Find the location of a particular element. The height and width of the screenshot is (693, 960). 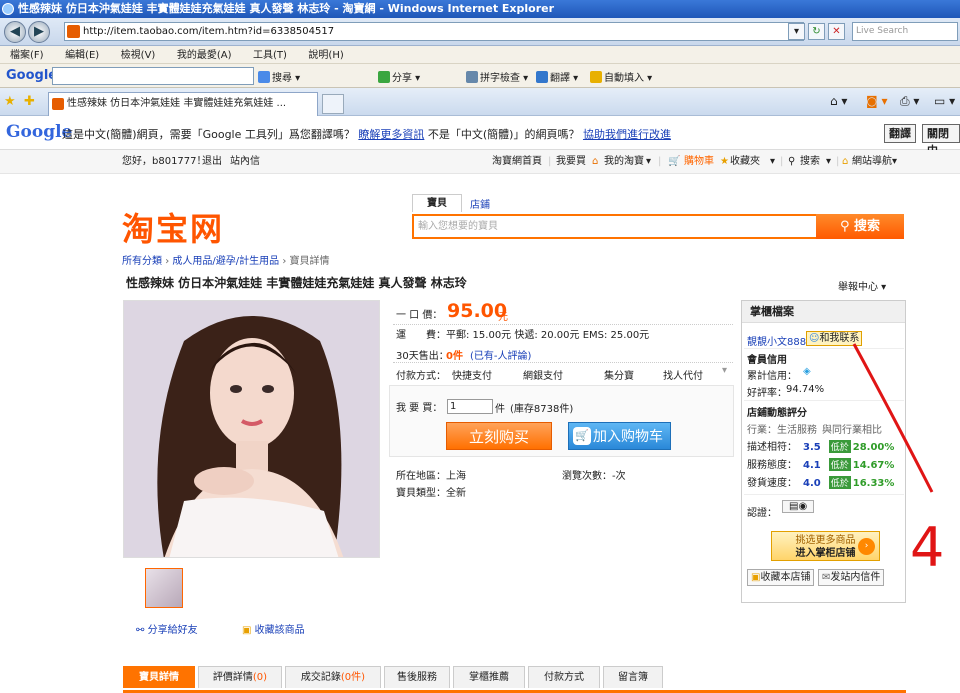

report-center-link: 舉報中心 ▾ is located at coordinates (862, 285).